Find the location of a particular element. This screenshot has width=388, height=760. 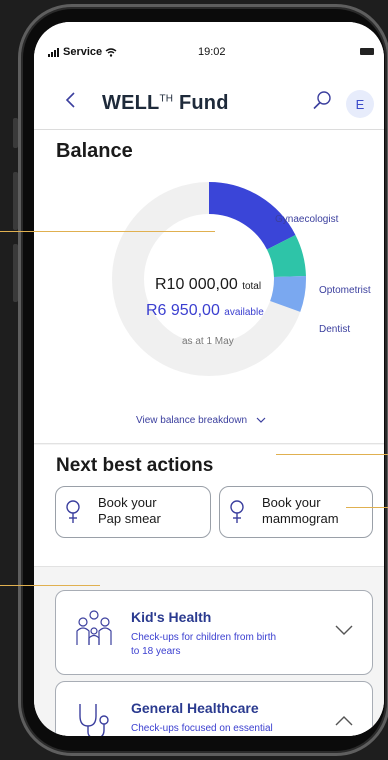

available-balance: R6 950,00 available is located at coordinates (205, 311).